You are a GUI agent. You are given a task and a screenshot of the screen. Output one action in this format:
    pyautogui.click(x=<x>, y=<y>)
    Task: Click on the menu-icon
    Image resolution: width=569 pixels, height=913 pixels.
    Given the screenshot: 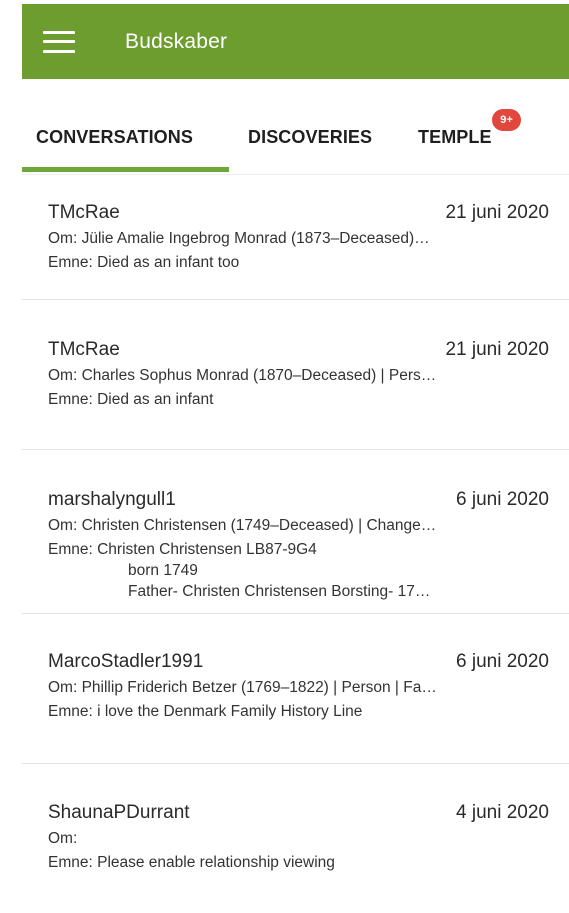 What is the action you would take?
    pyautogui.click(x=59, y=41)
    